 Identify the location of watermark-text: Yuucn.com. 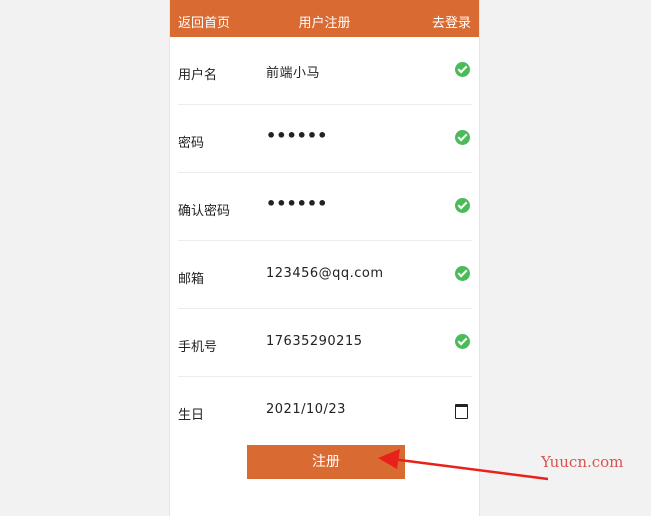
(582, 462).